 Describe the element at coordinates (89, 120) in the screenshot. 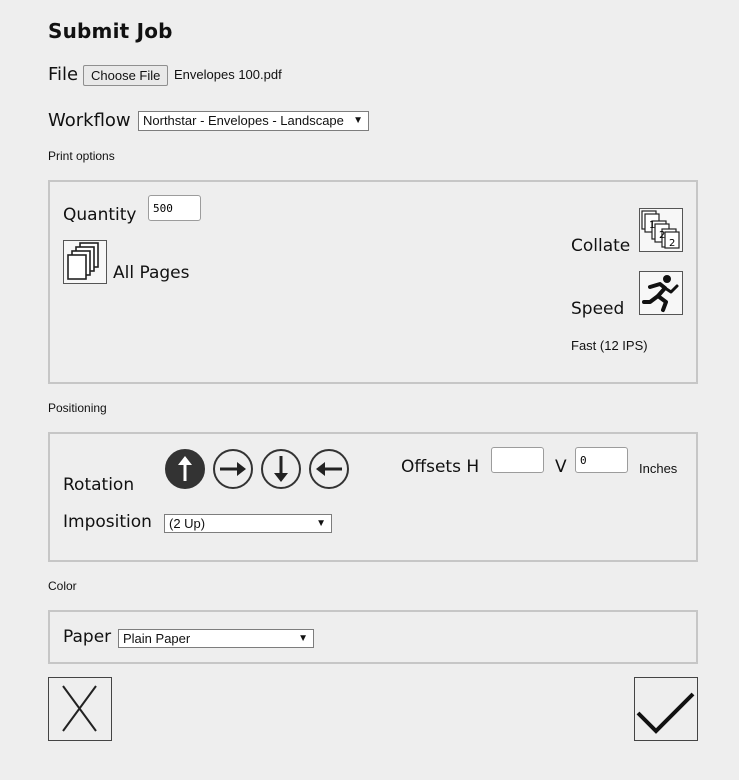

I see `workflow-label: Workflow` at that location.